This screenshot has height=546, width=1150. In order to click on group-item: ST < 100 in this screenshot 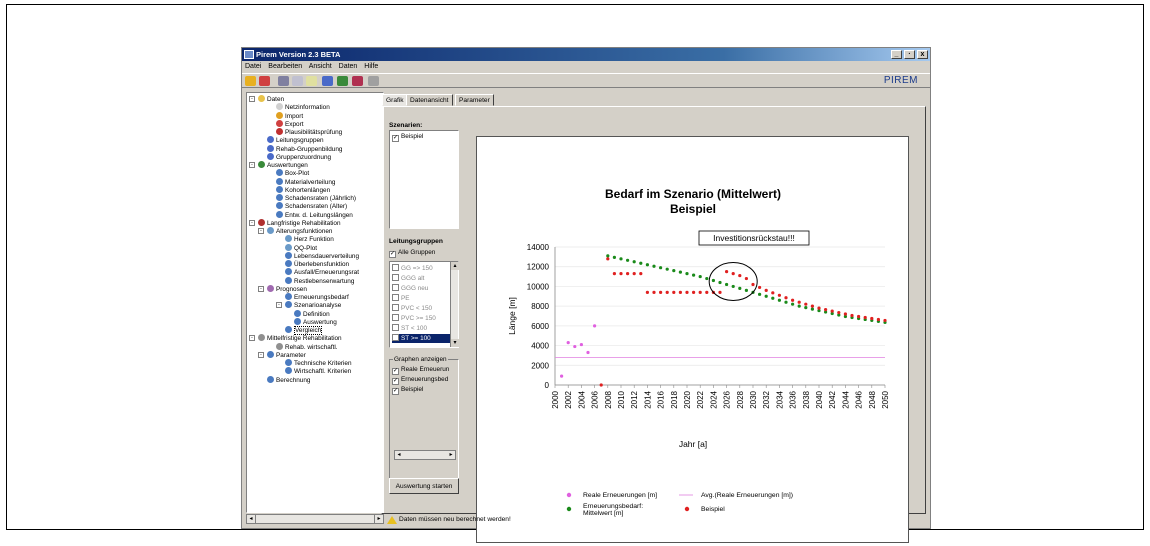, I will do `click(409, 328)`.